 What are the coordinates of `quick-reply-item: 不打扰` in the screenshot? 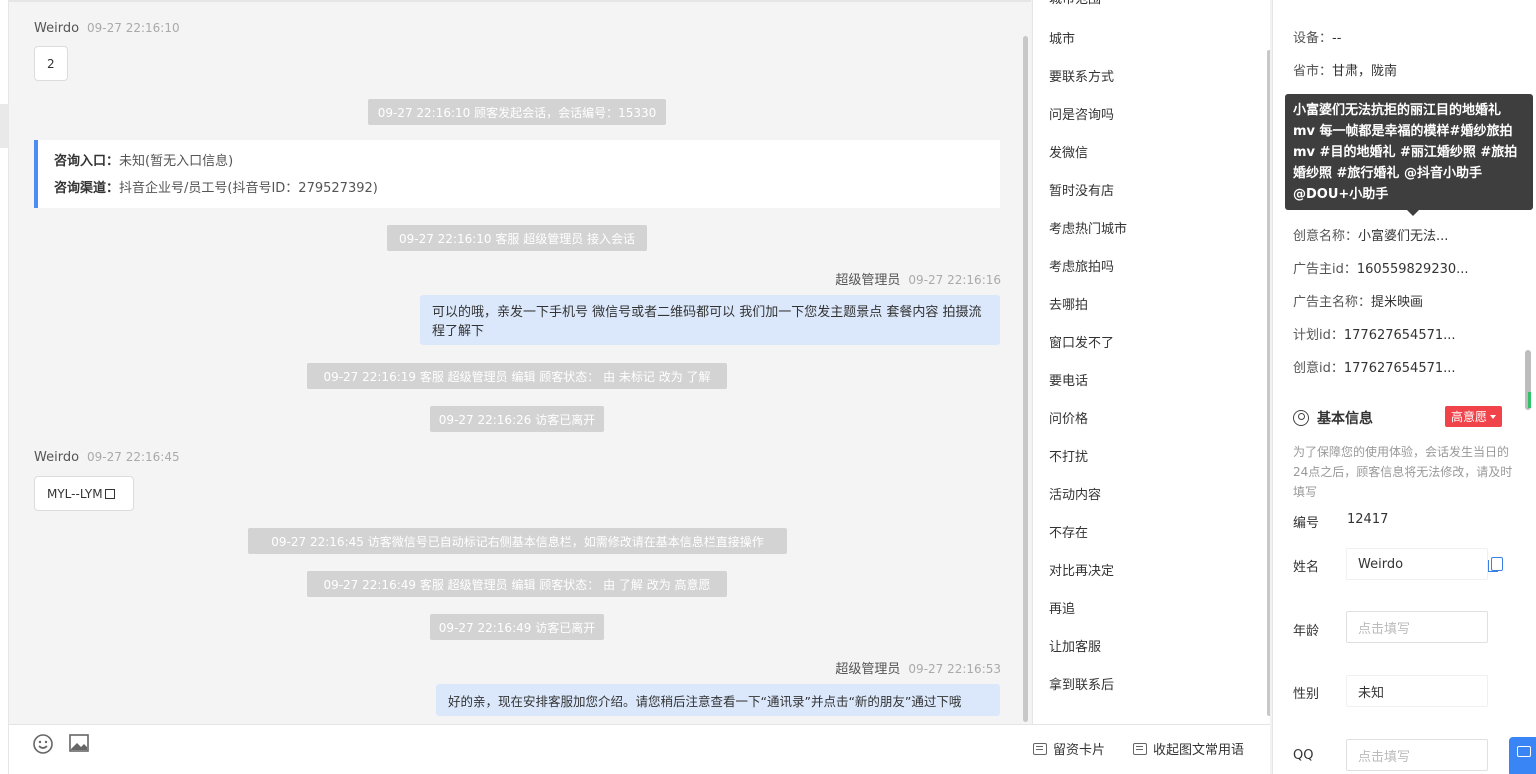 It's located at (1068, 455).